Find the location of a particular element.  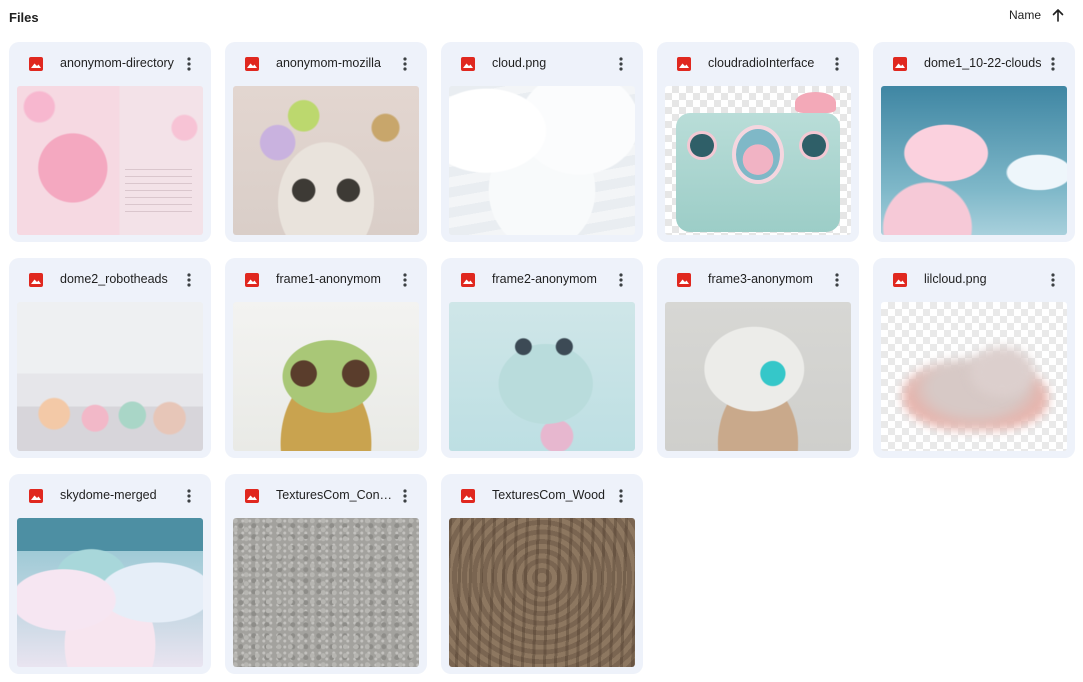

file-card-header: lilcloud.png is located at coordinates (974, 280).